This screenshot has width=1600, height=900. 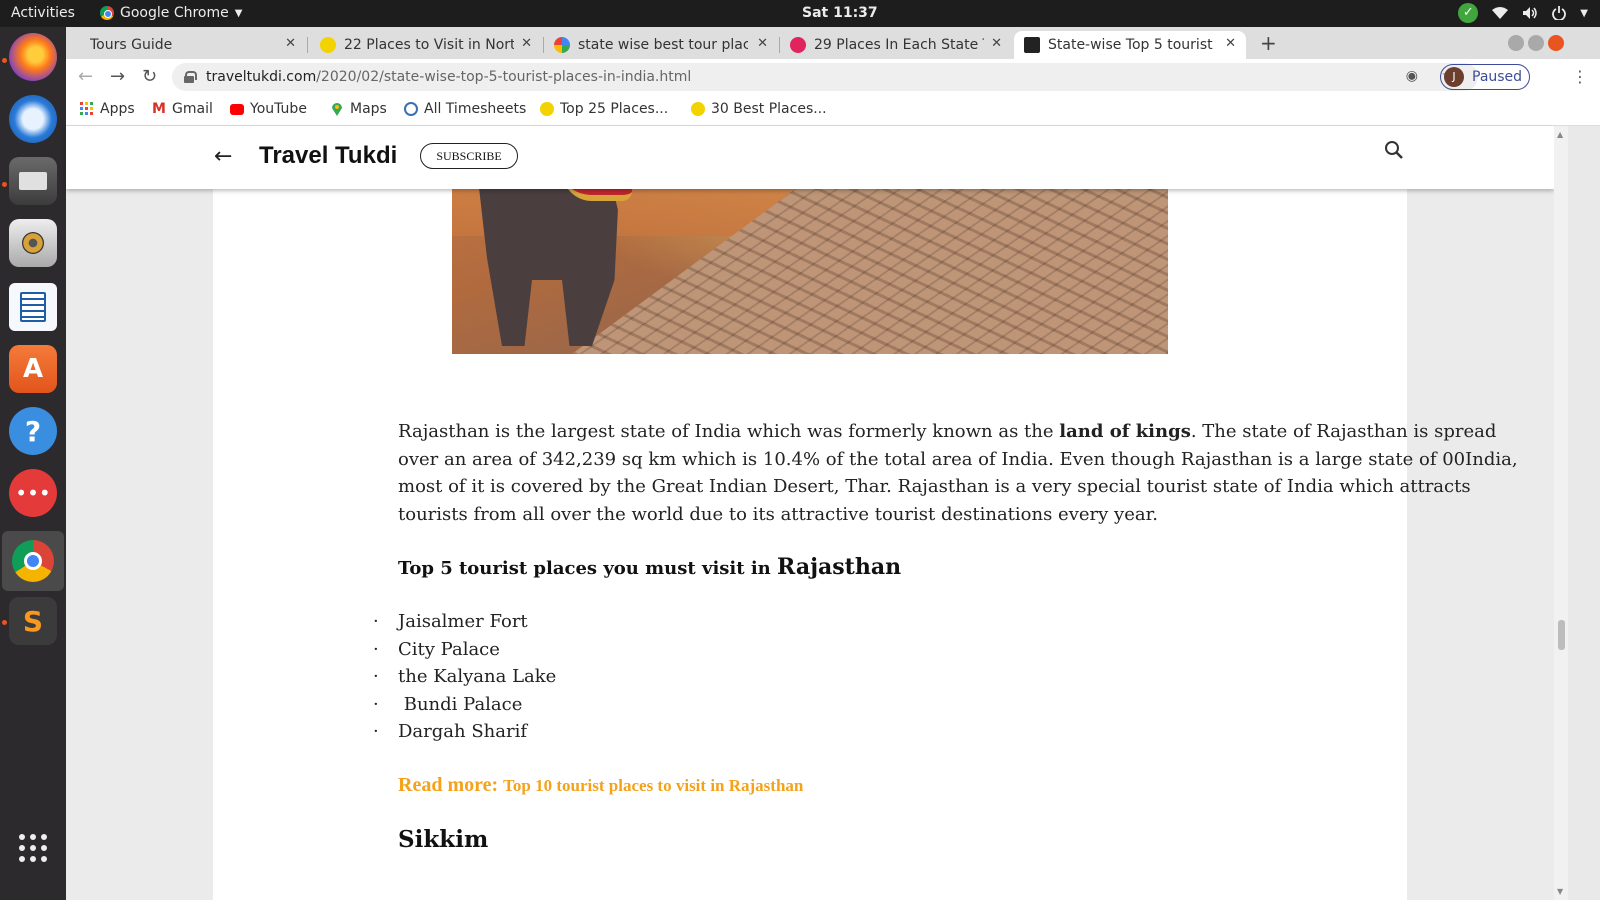 What do you see at coordinates (261, 77) in the screenshot?
I see `url-host: traveltukdi.com` at bounding box center [261, 77].